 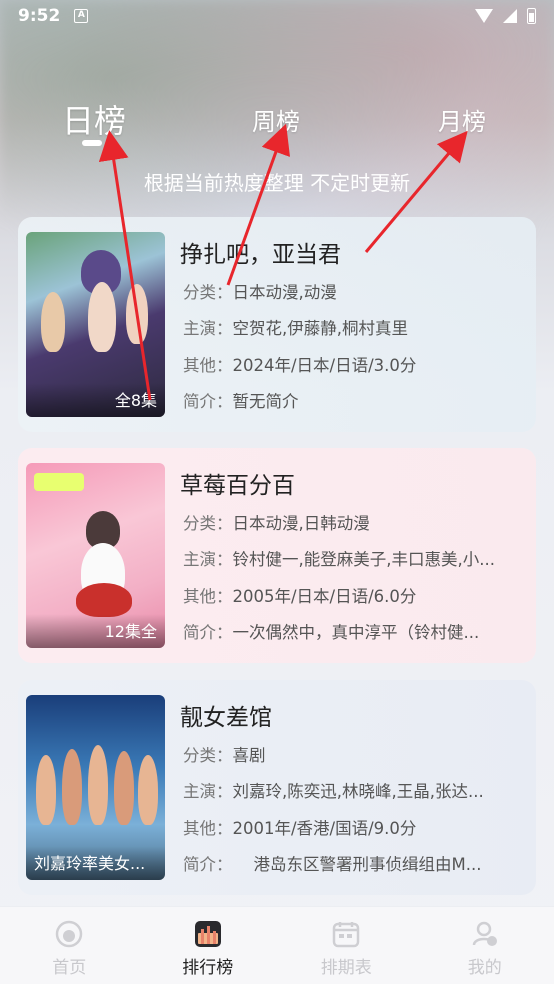 I want to click on nav-profile: 我的, so click(x=485, y=945).